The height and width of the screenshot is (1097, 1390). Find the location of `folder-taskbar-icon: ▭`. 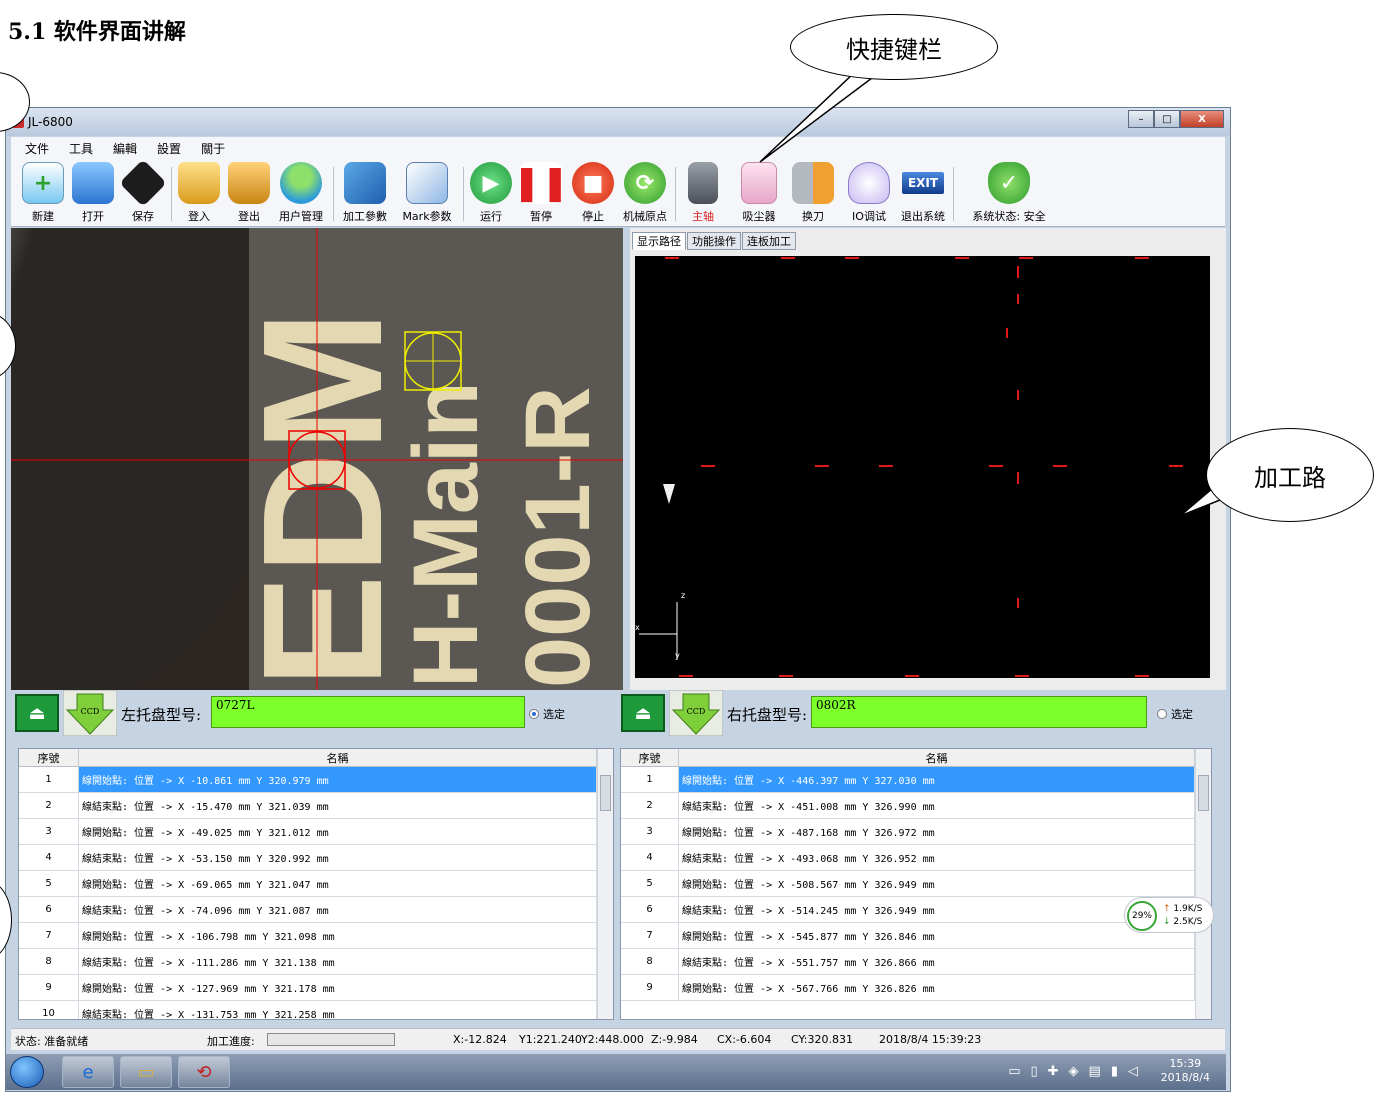

folder-taskbar-icon: ▭ is located at coordinates (146, 1072).